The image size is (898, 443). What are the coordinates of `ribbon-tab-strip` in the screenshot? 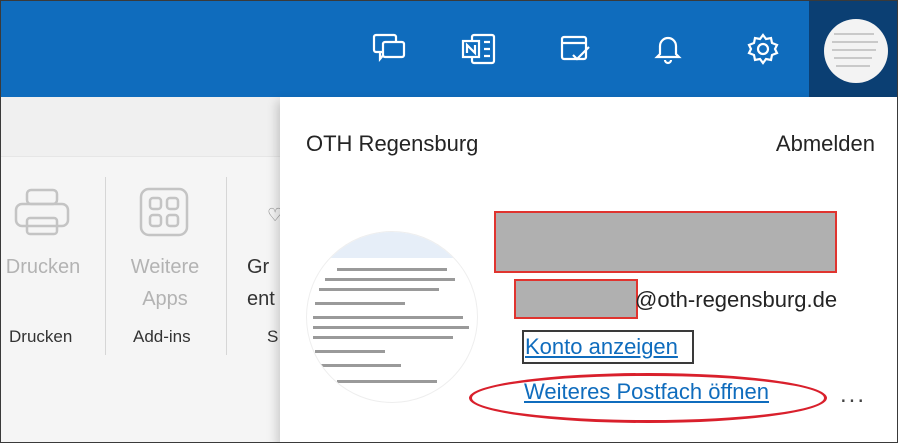 It's located at (141, 127).